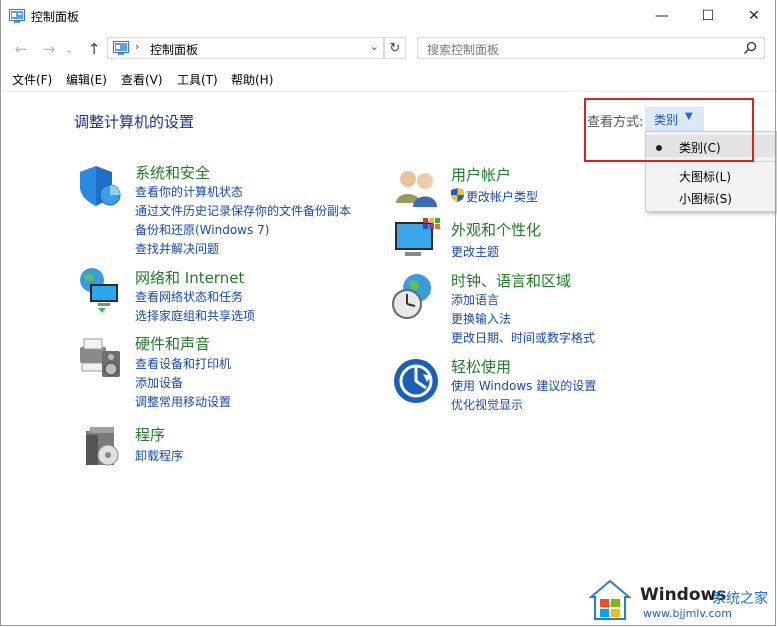 This screenshot has height=627, width=777. What do you see at coordinates (417, 240) in the screenshot?
I see `appearance-monitor-icon` at bounding box center [417, 240].